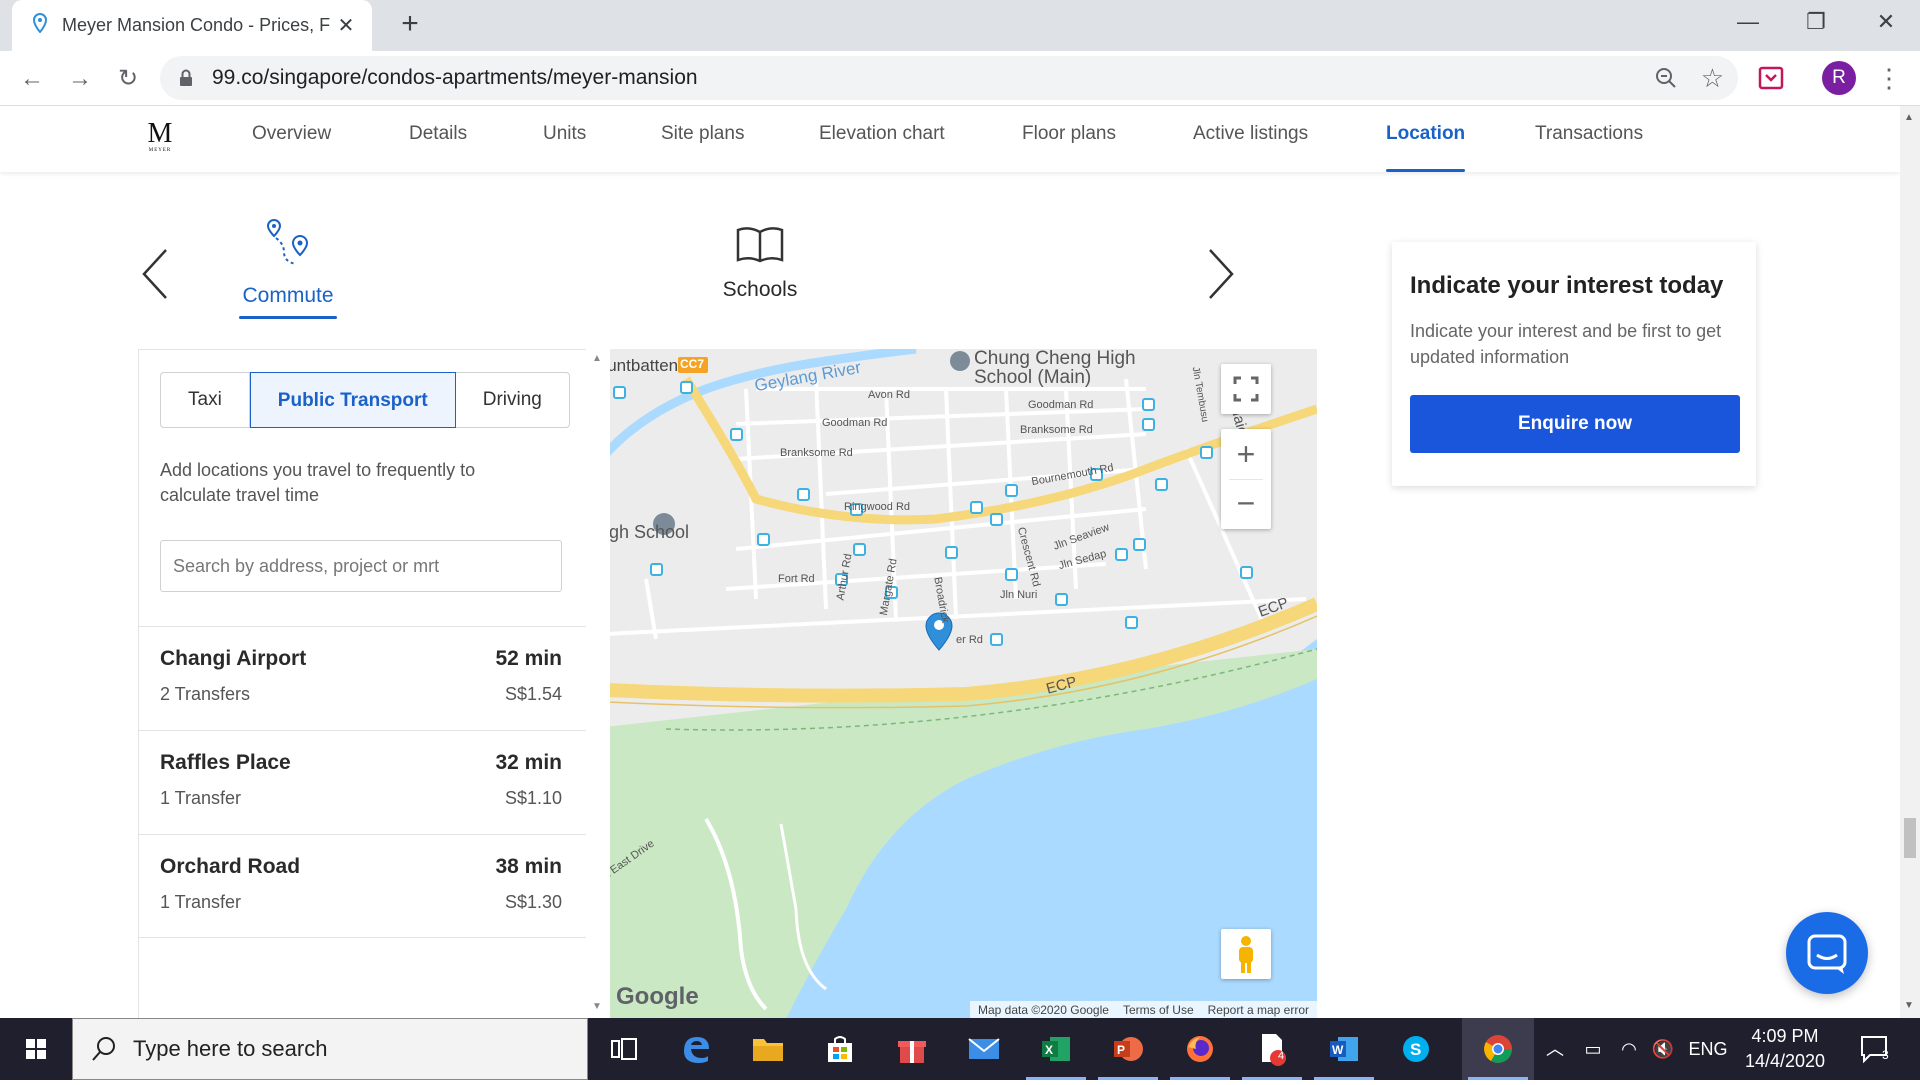  What do you see at coordinates (36, 1049) in the screenshot?
I see `start-button` at bounding box center [36, 1049].